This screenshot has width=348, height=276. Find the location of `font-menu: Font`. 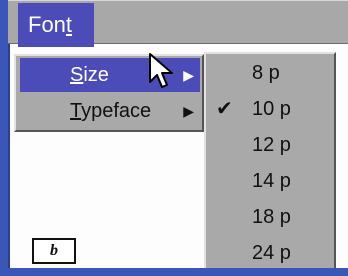

font-menu: Font is located at coordinates (56, 25).